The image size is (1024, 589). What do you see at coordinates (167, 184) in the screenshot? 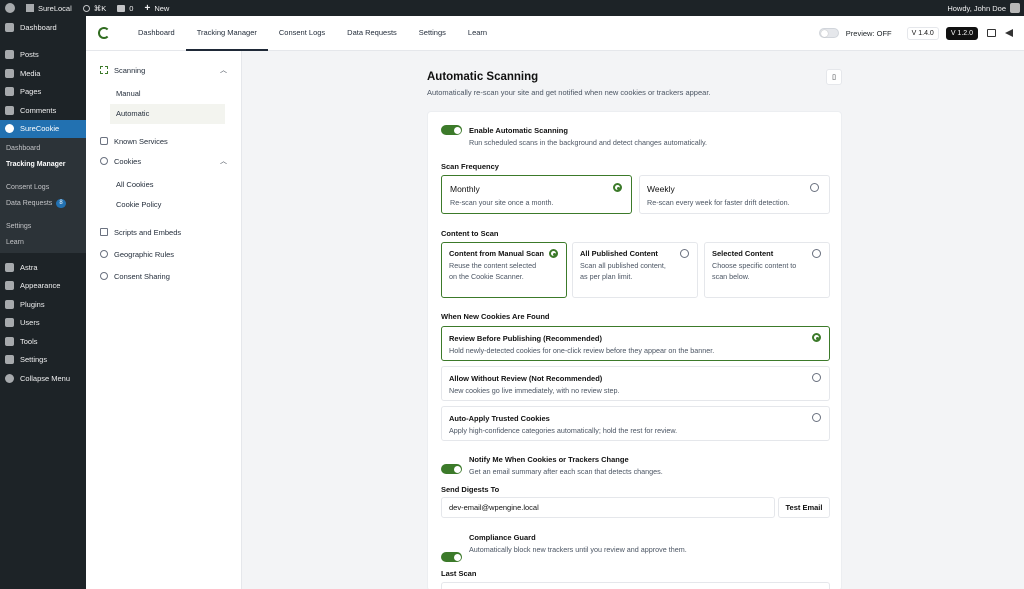
I see `plugin-menu-all-cookies: All Cookies` at bounding box center [167, 184].